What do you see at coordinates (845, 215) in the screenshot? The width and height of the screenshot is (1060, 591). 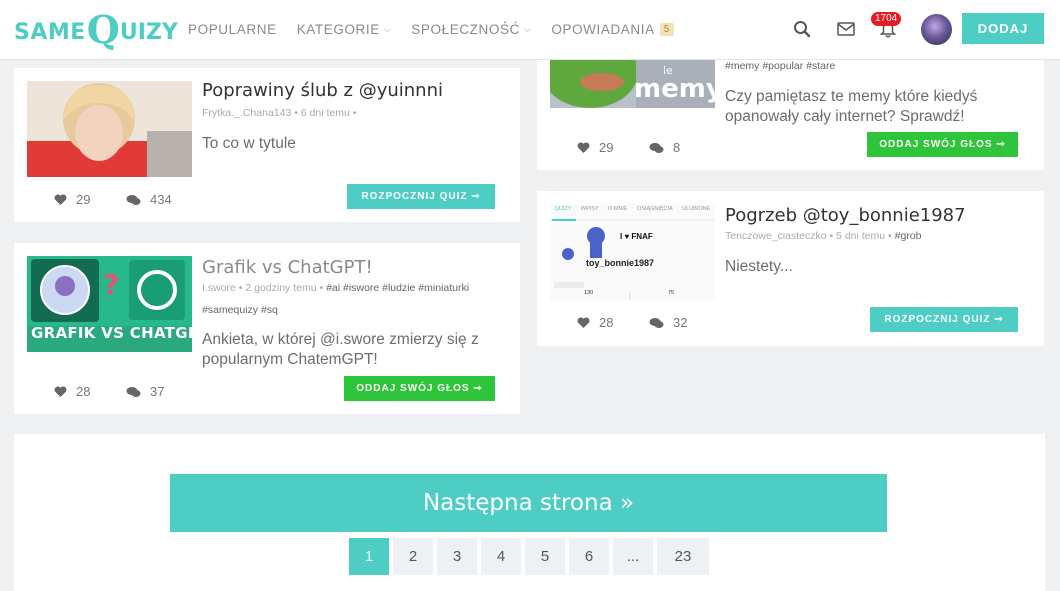 I see `quiz-title: Pogrzeb @toy_bonnie1987` at bounding box center [845, 215].